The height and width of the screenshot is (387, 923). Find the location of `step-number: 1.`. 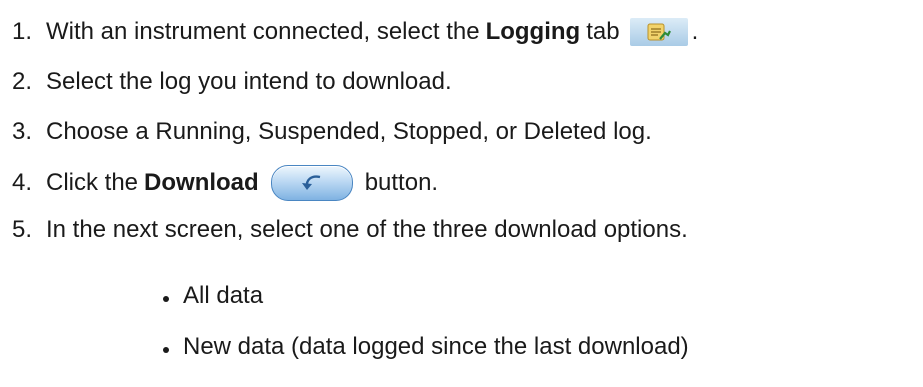

step-number: 1. is located at coordinates (22, 31).